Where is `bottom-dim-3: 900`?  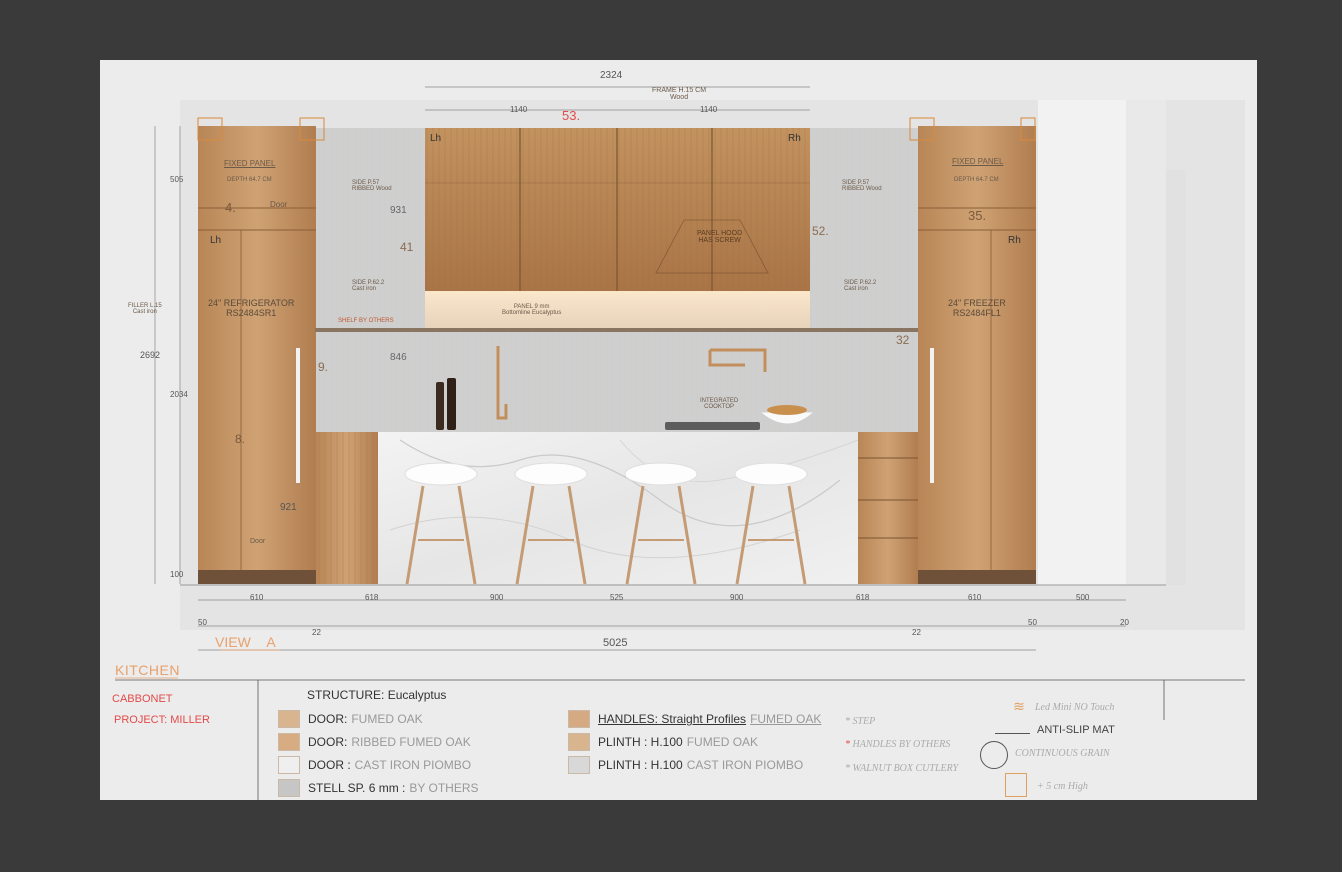 bottom-dim-3: 900 is located at coordinates (497, 597).